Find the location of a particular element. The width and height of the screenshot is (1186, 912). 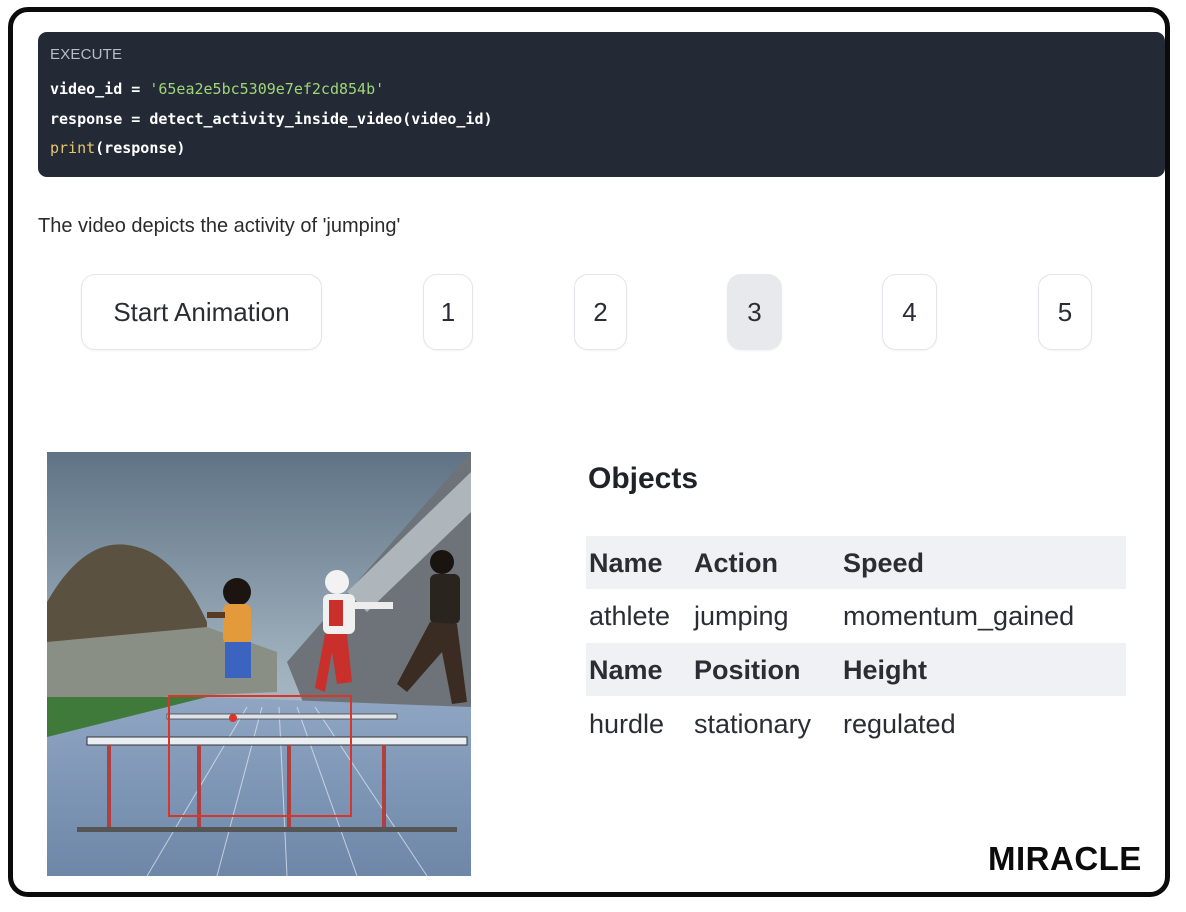

cell-position: stationary is located at coordinates (753, 724).